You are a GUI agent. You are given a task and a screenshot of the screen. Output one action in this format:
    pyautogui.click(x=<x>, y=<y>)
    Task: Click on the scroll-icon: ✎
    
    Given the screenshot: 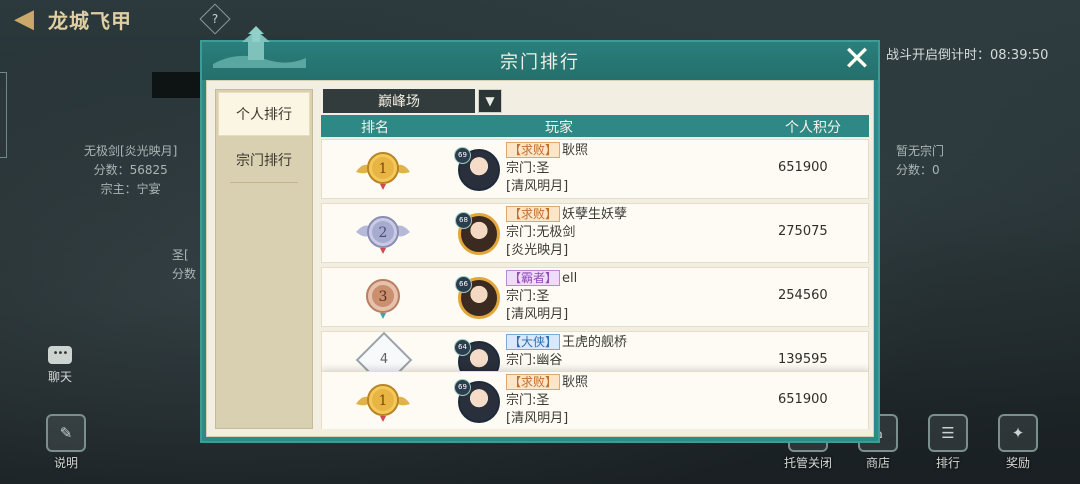 What is the action you would take?
    pyautogui.click(x=66, y=433)
    